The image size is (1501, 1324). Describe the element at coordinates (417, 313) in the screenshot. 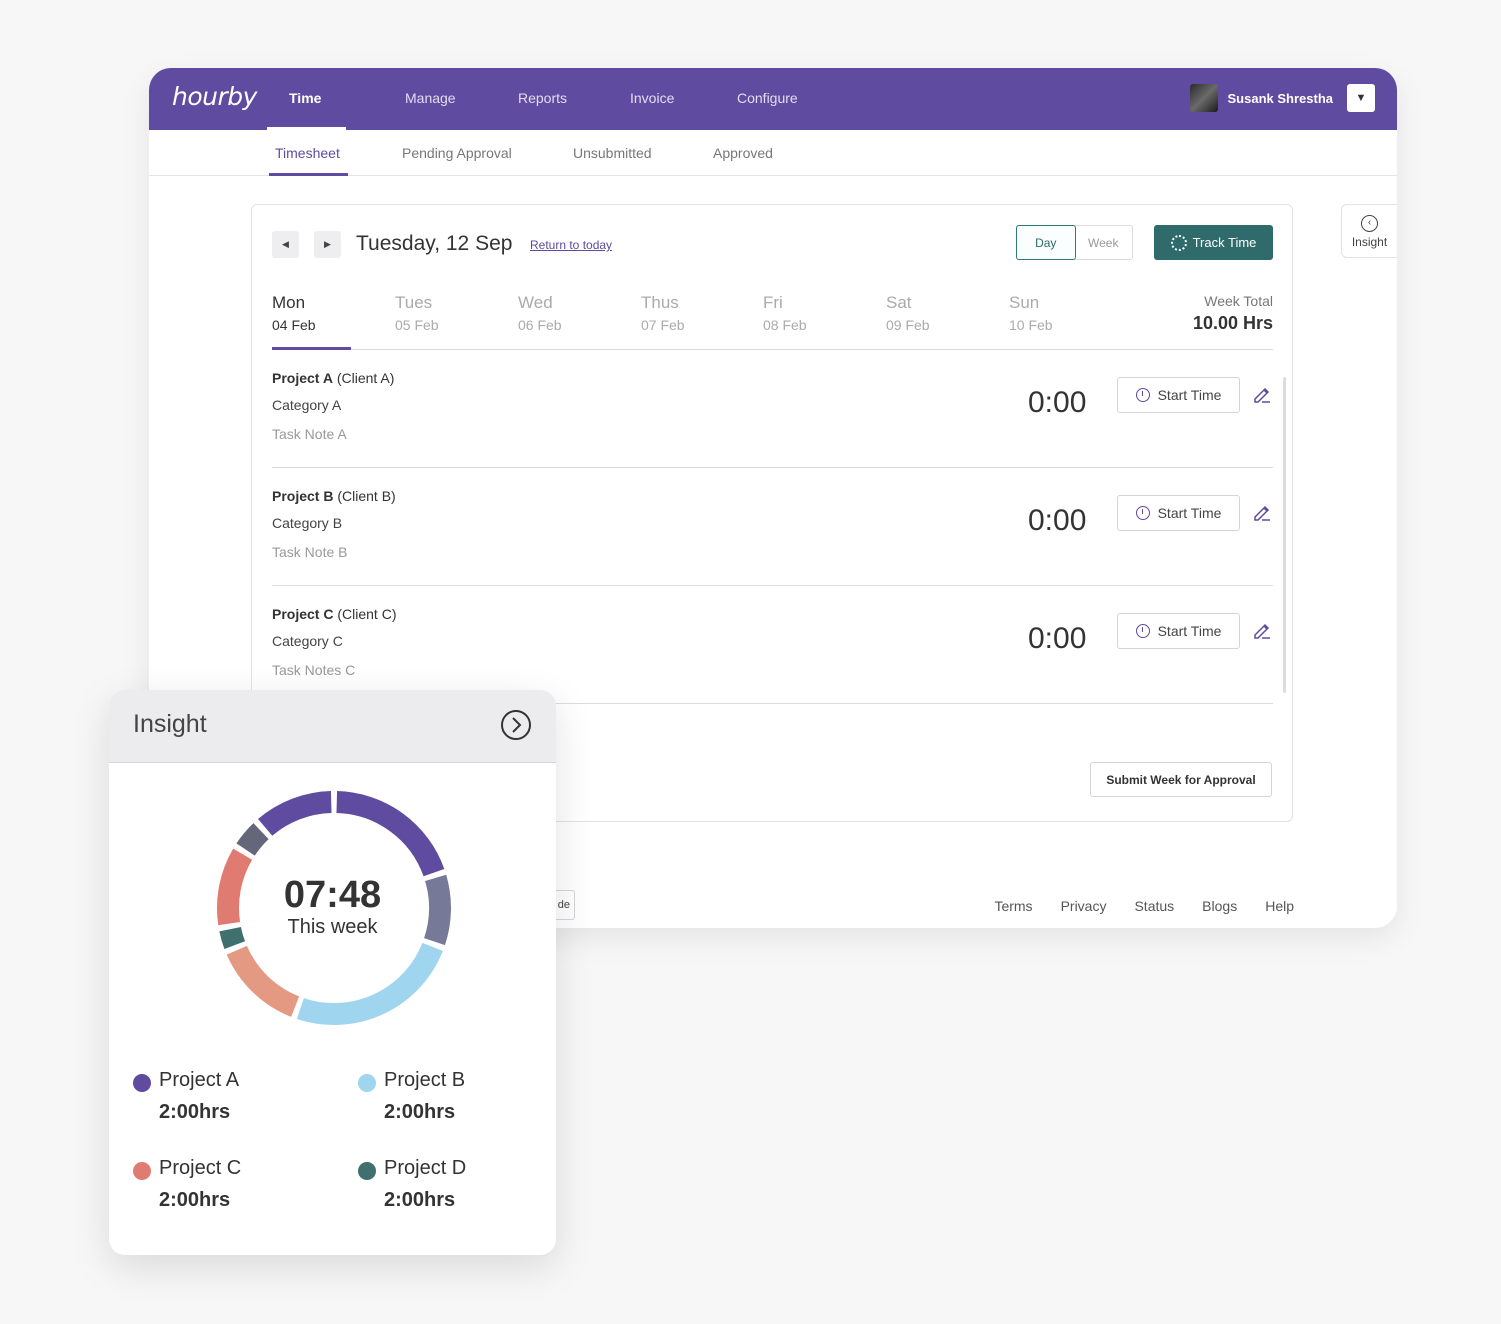

I see `day-tues: Tues 05 Feb` at that location.